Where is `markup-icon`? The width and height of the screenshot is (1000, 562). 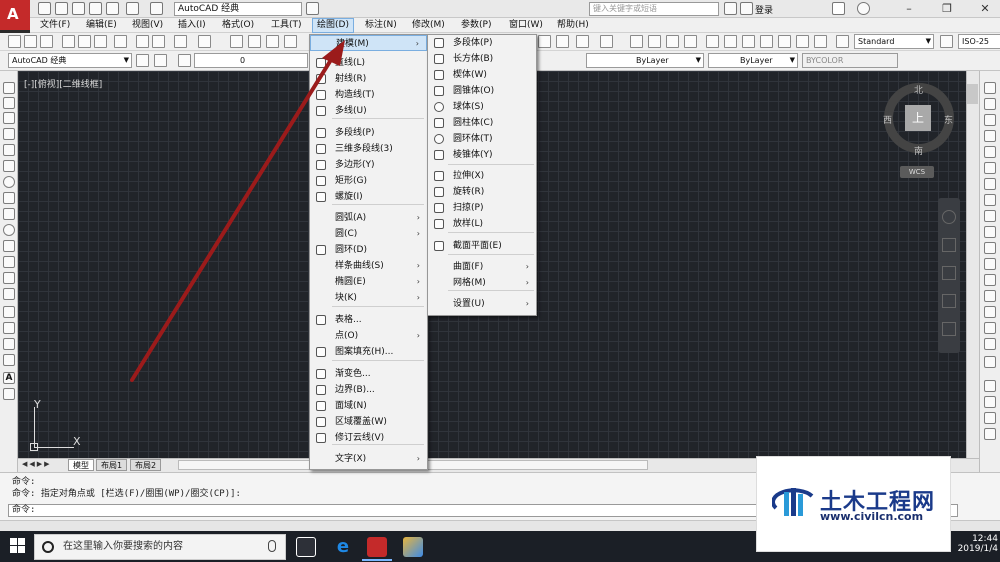
markup-icon is located at coordinates (784, 41).